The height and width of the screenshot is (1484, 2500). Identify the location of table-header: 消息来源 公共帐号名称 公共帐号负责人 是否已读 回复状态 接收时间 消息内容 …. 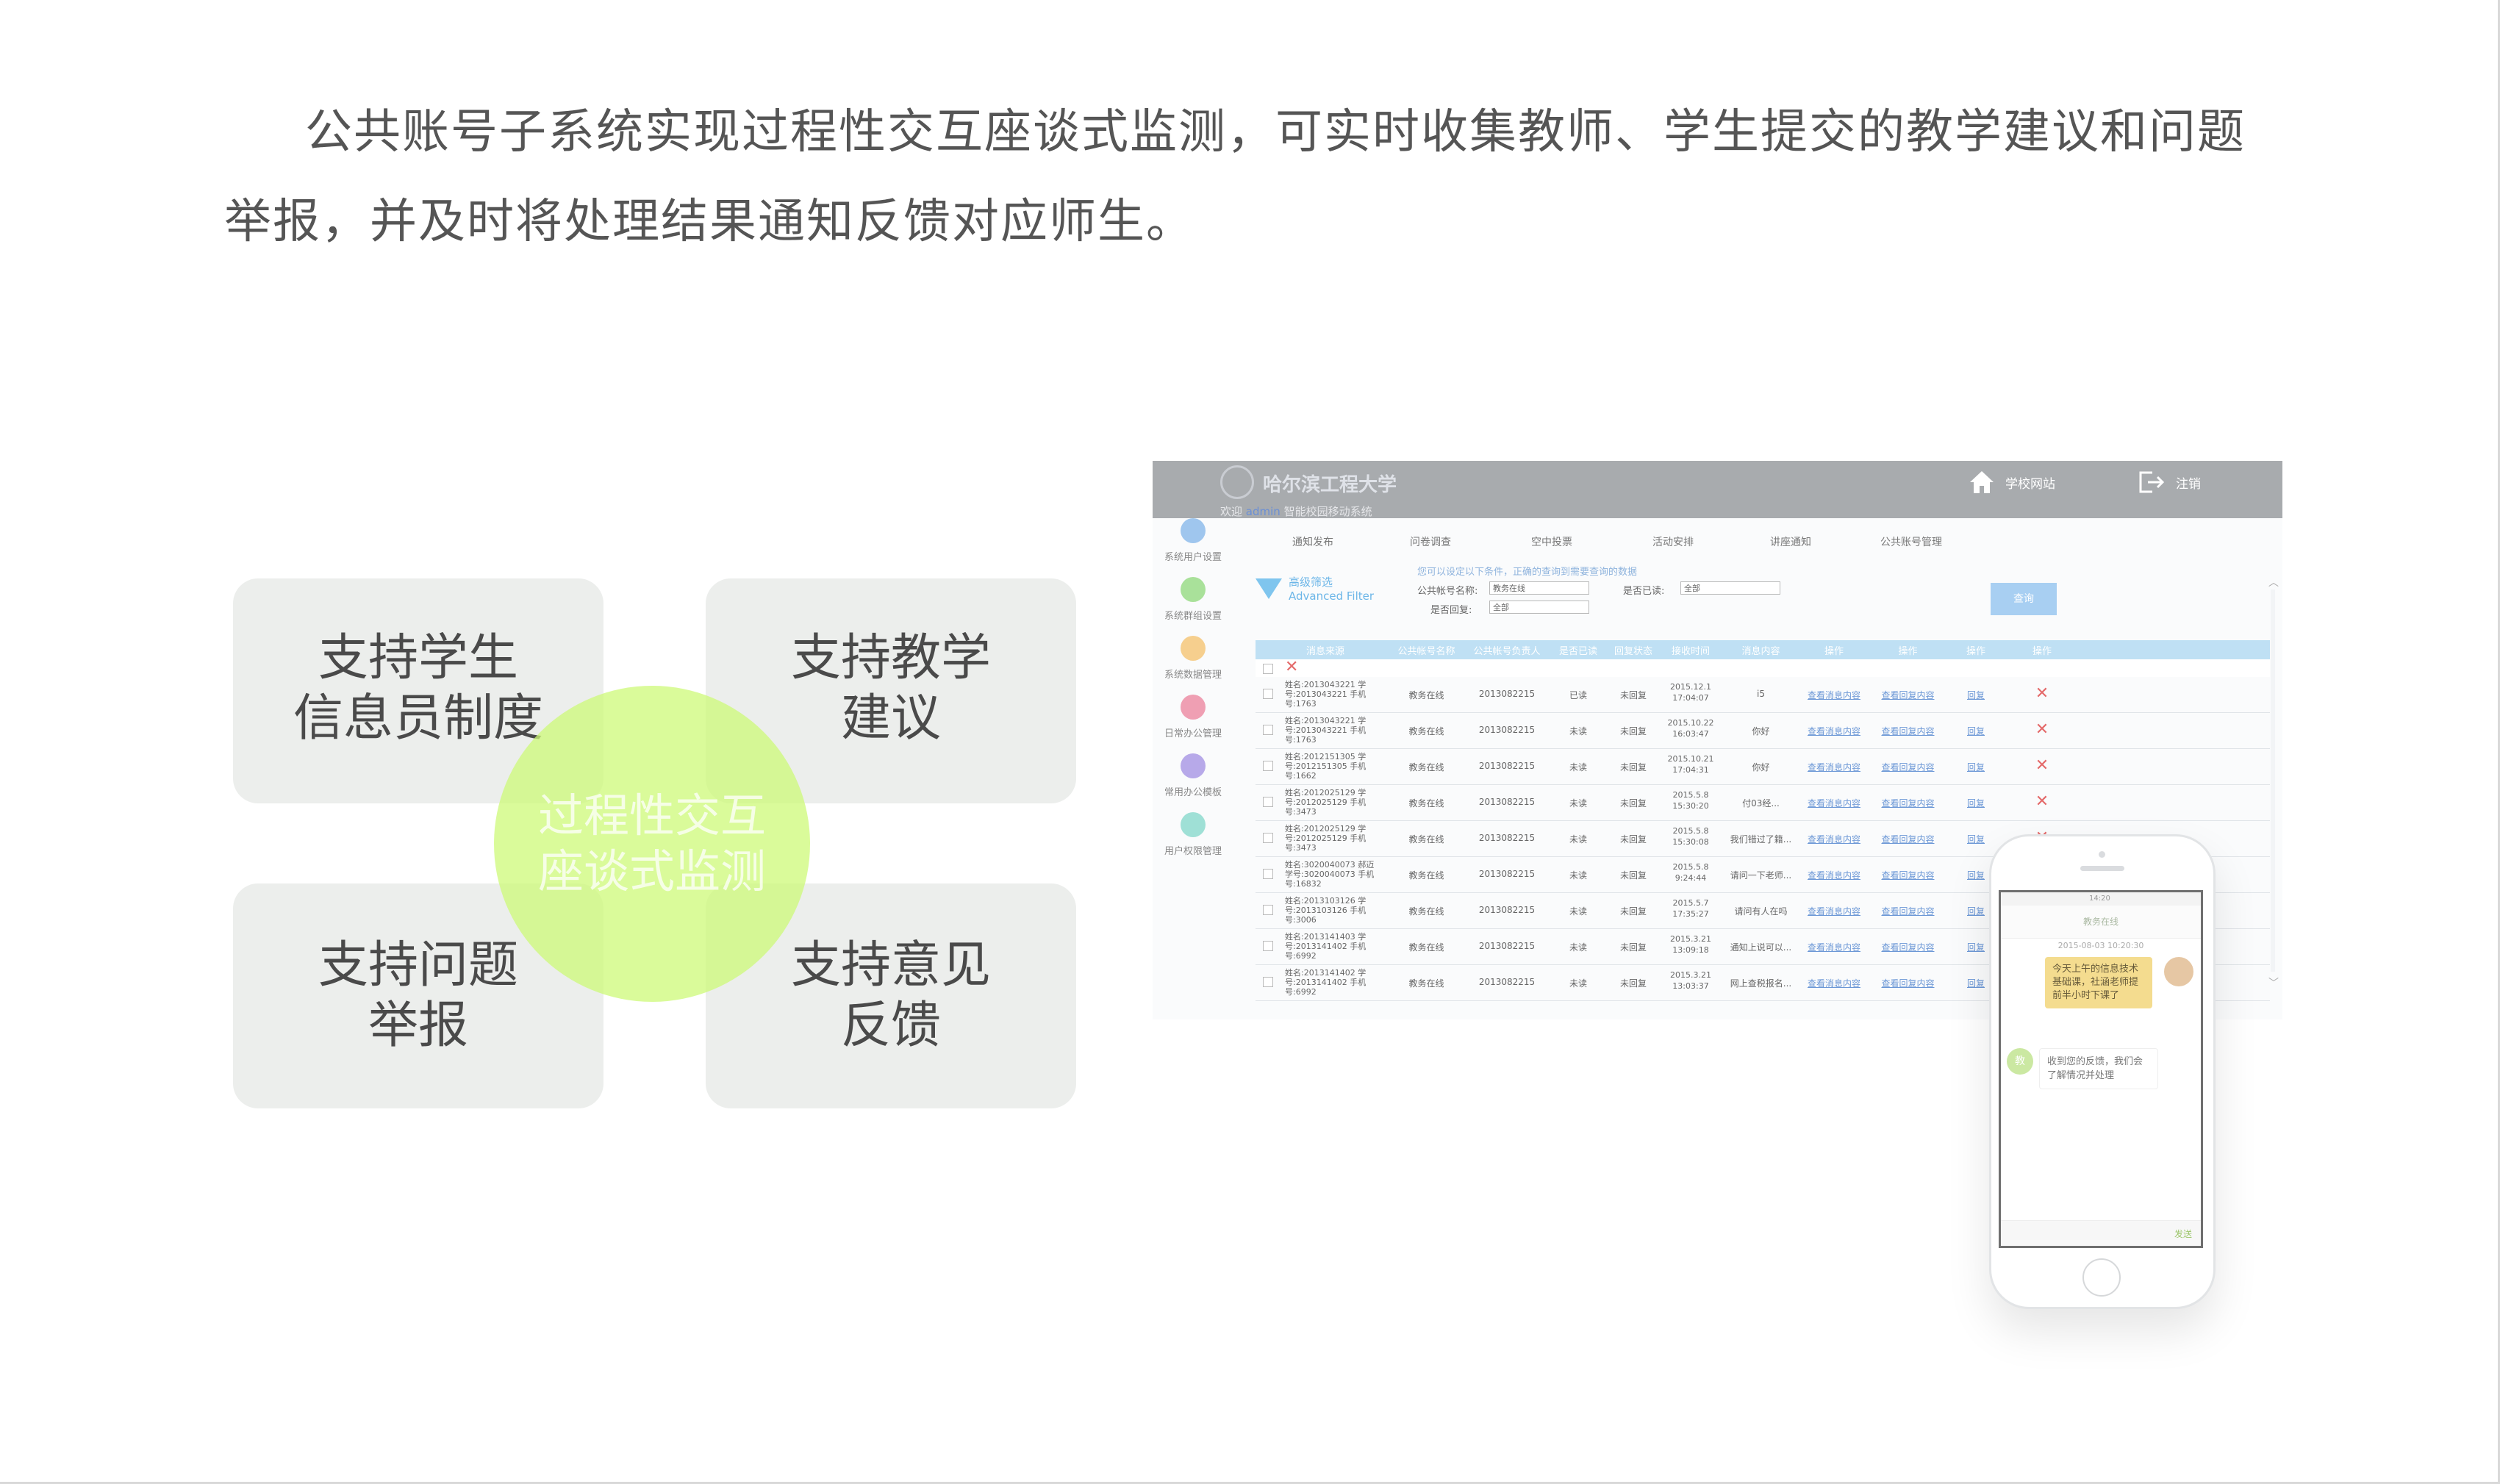
(1763, 650).